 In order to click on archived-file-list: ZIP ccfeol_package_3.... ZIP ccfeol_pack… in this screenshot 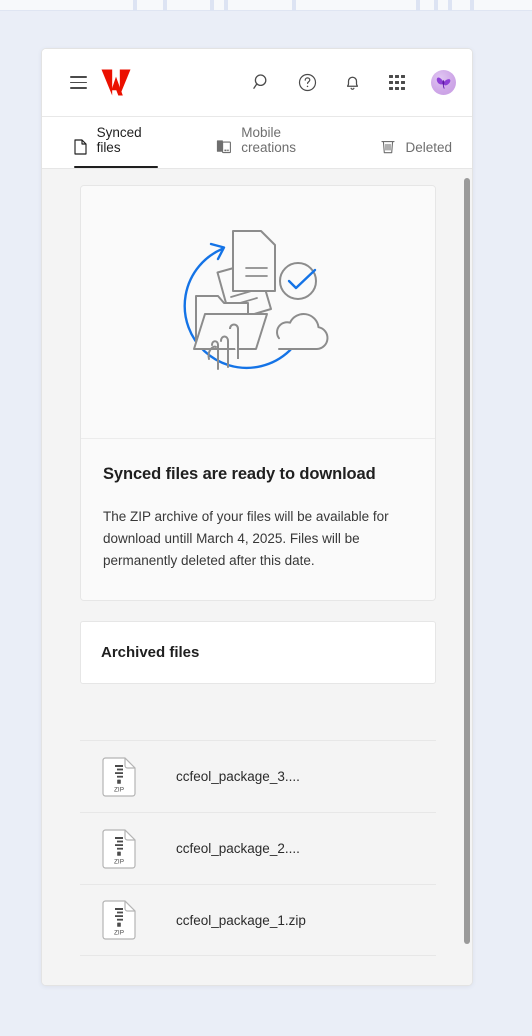, I will do `click(258, 848)`.